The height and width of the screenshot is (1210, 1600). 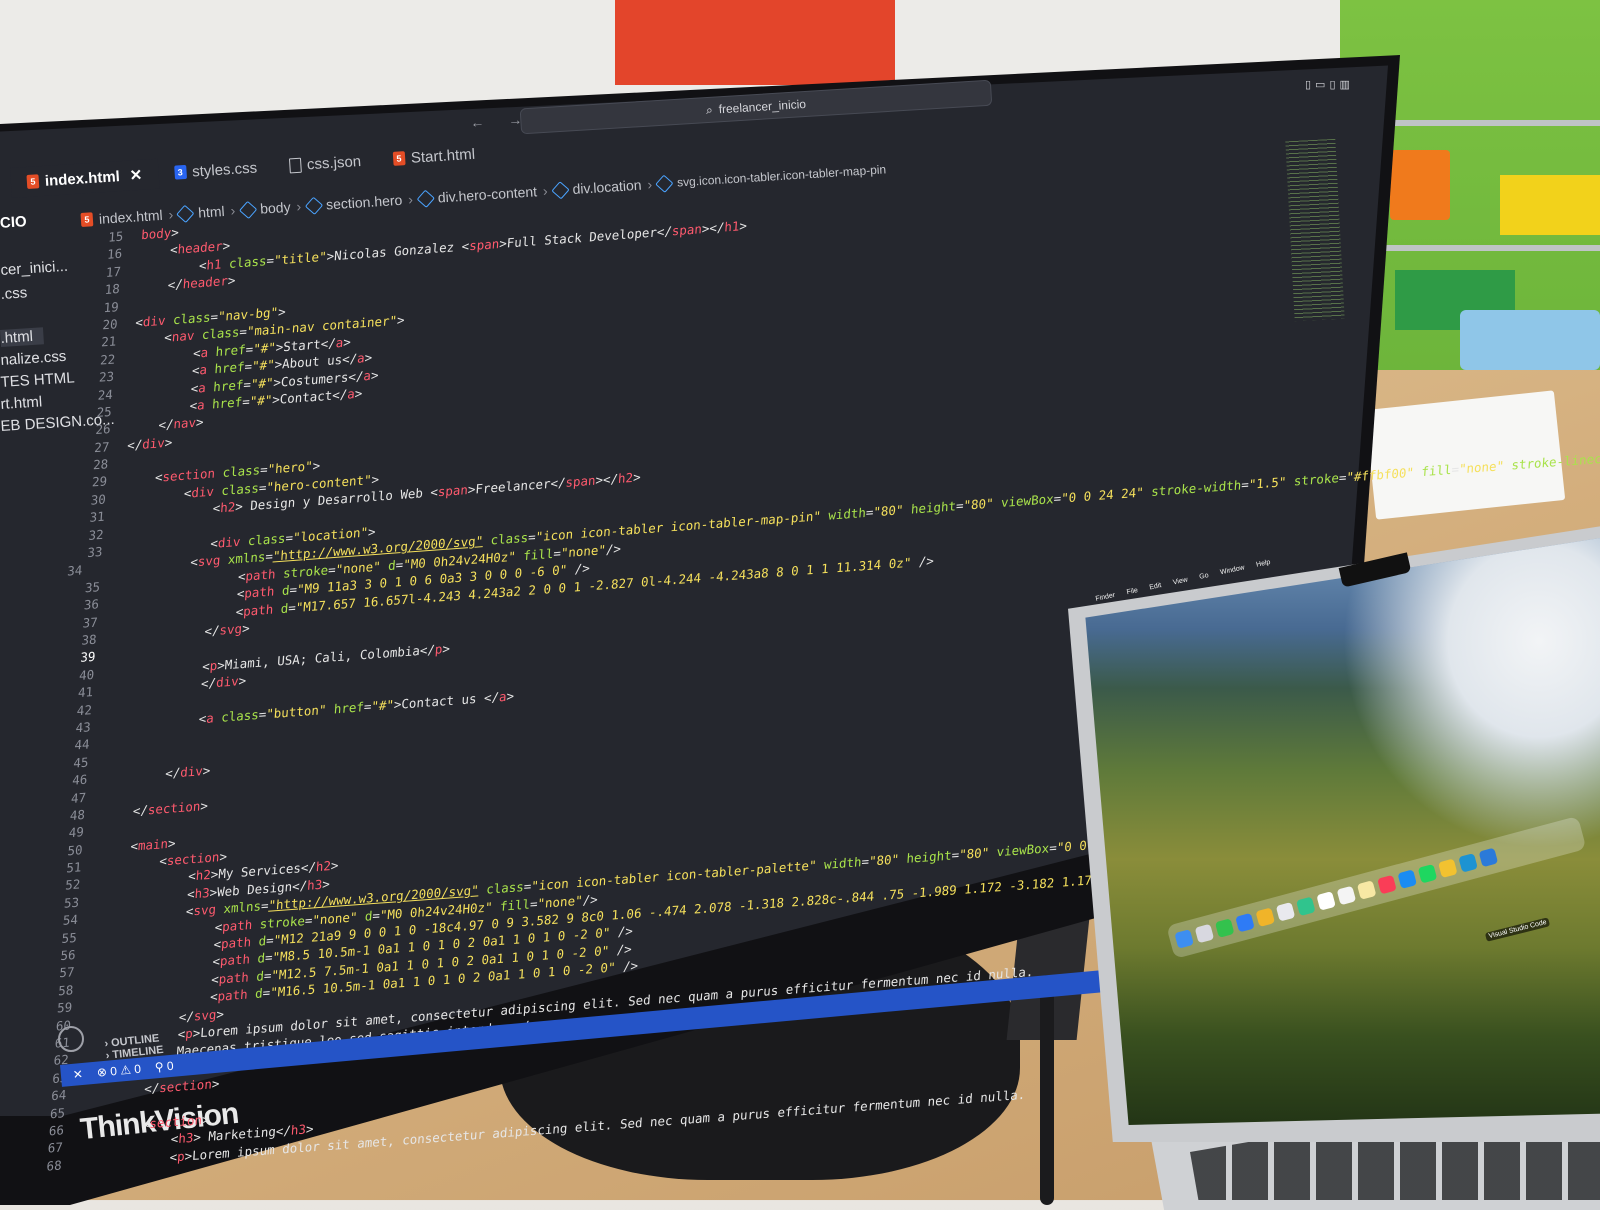 What do you see at coordinates (1329, 84) in the screenshot?
I see `layout-icons: ▯▭▯▥` at bounding box center [1329, 84].